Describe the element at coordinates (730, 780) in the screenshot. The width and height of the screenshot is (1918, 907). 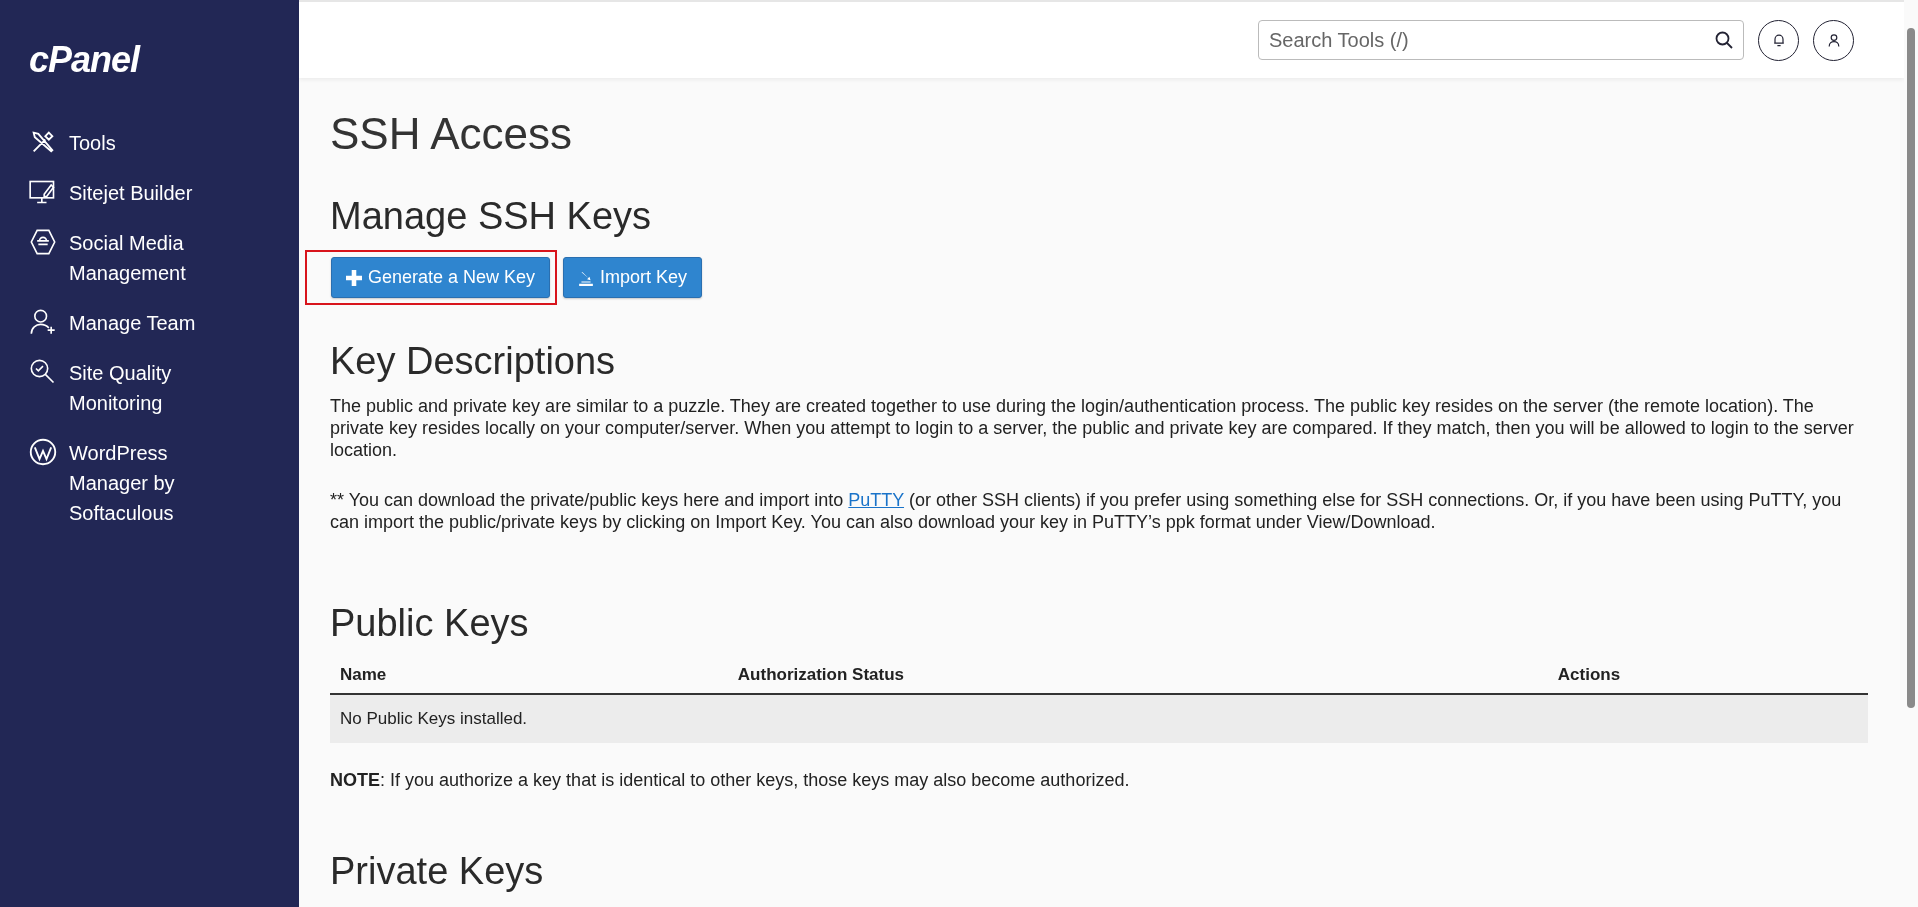
I see `note-text: NOTE: If you authorize a key that is identical to other keys, those keys may also become authorized.` at that location.